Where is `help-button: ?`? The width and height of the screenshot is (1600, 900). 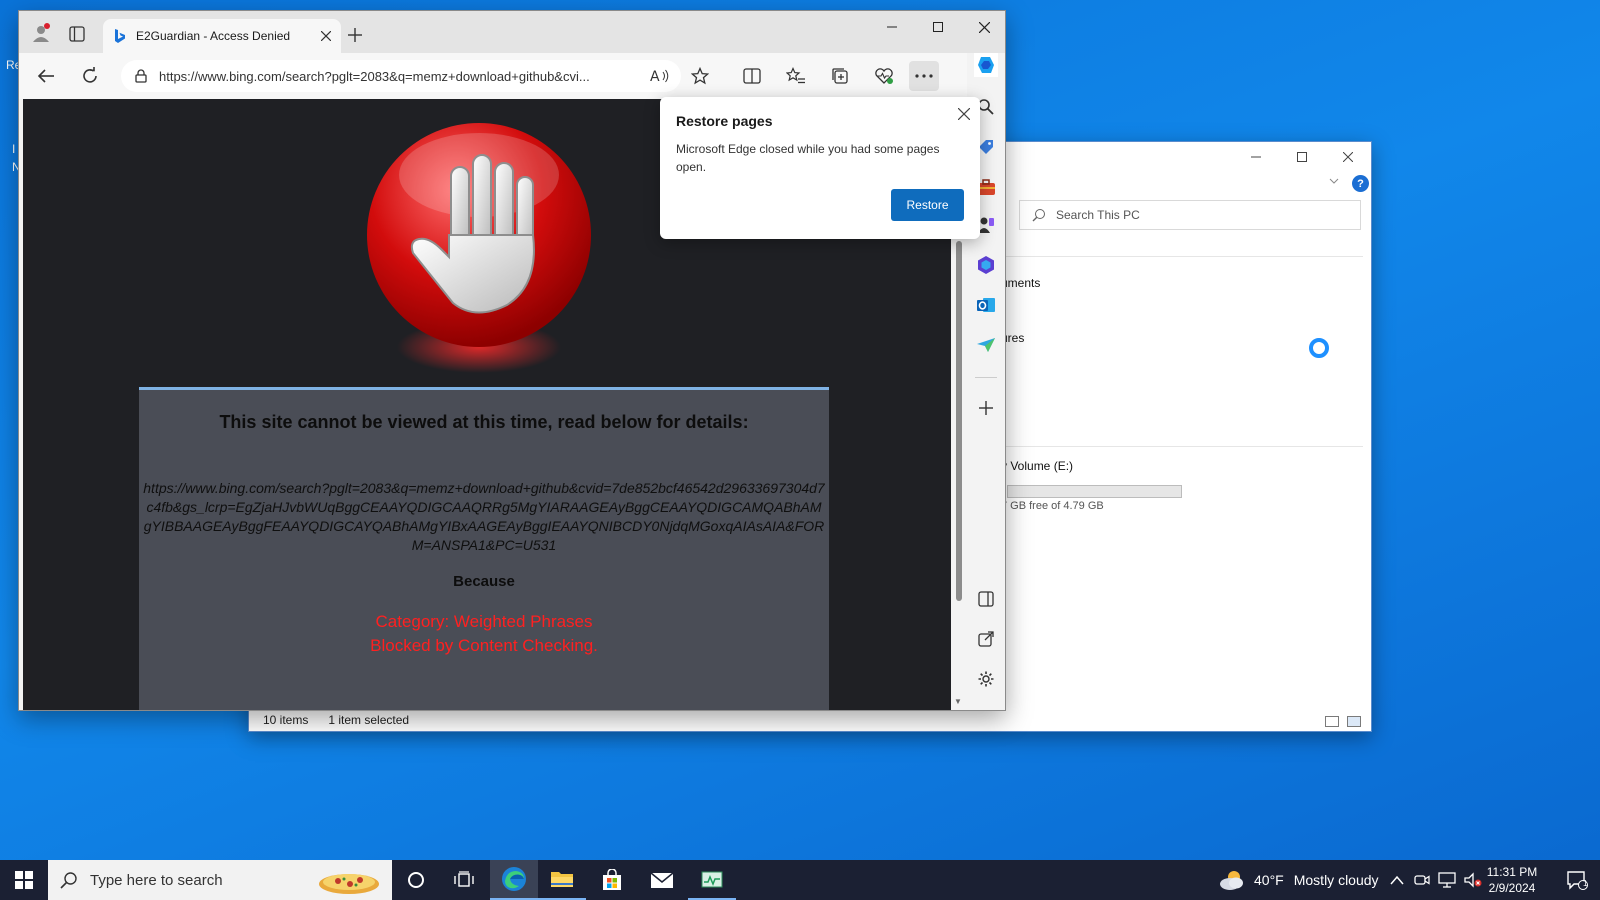
help-button: ? is located at coordinates (1360, 183).